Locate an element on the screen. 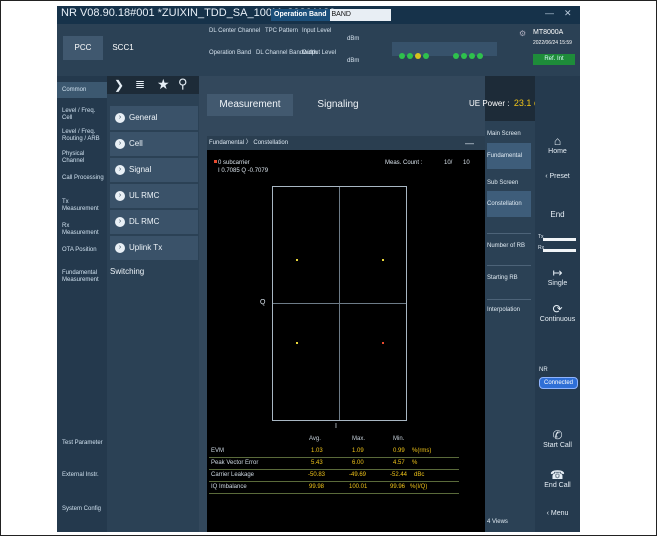  start-call-button: ✆ Start Call is located at coordinates (557, 438).